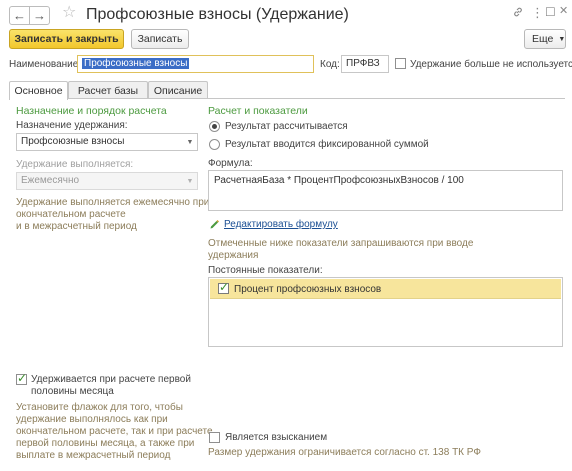 This screenshot has width=572, height=471. Describe the element at coordinates (76, 226) in the screenshot. I see `performed-hint-3: и в межрасчетный период` at that location.